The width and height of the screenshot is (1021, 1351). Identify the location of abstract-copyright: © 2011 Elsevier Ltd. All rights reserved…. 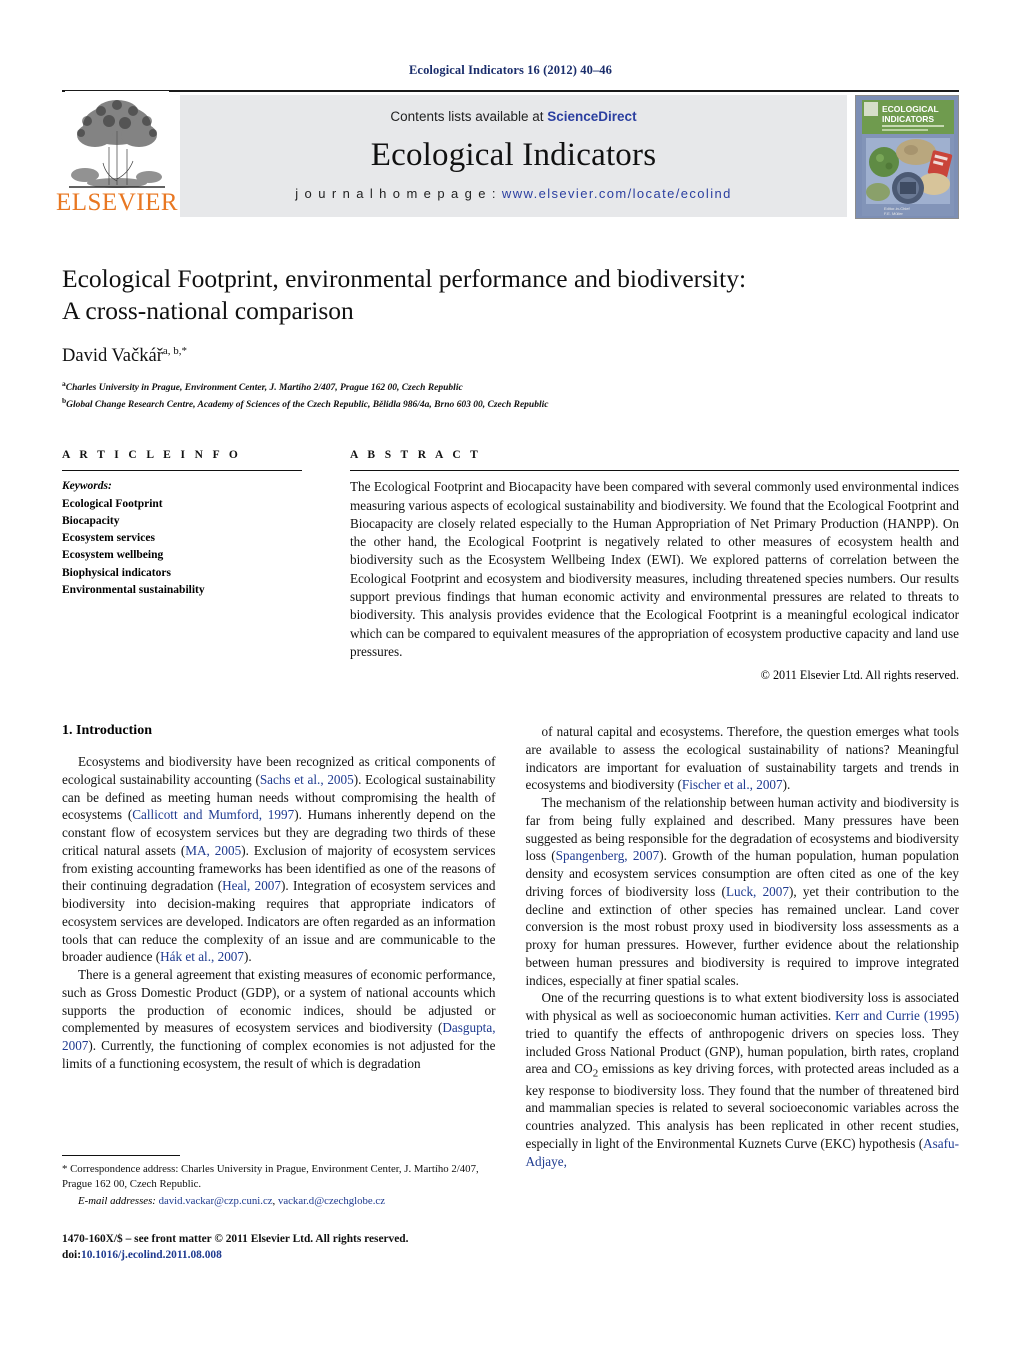
(859, 675).